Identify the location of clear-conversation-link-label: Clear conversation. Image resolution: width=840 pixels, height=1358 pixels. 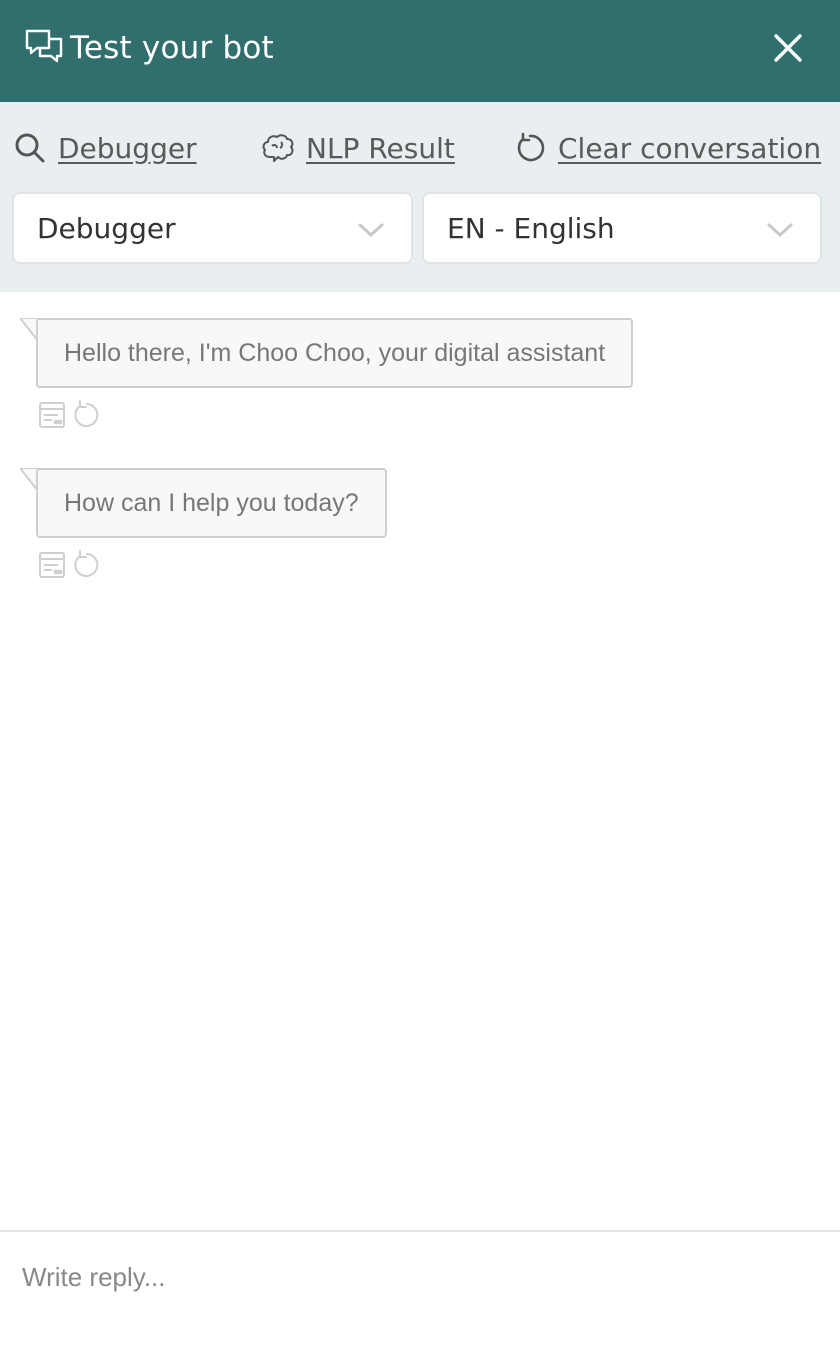
(690, 148).